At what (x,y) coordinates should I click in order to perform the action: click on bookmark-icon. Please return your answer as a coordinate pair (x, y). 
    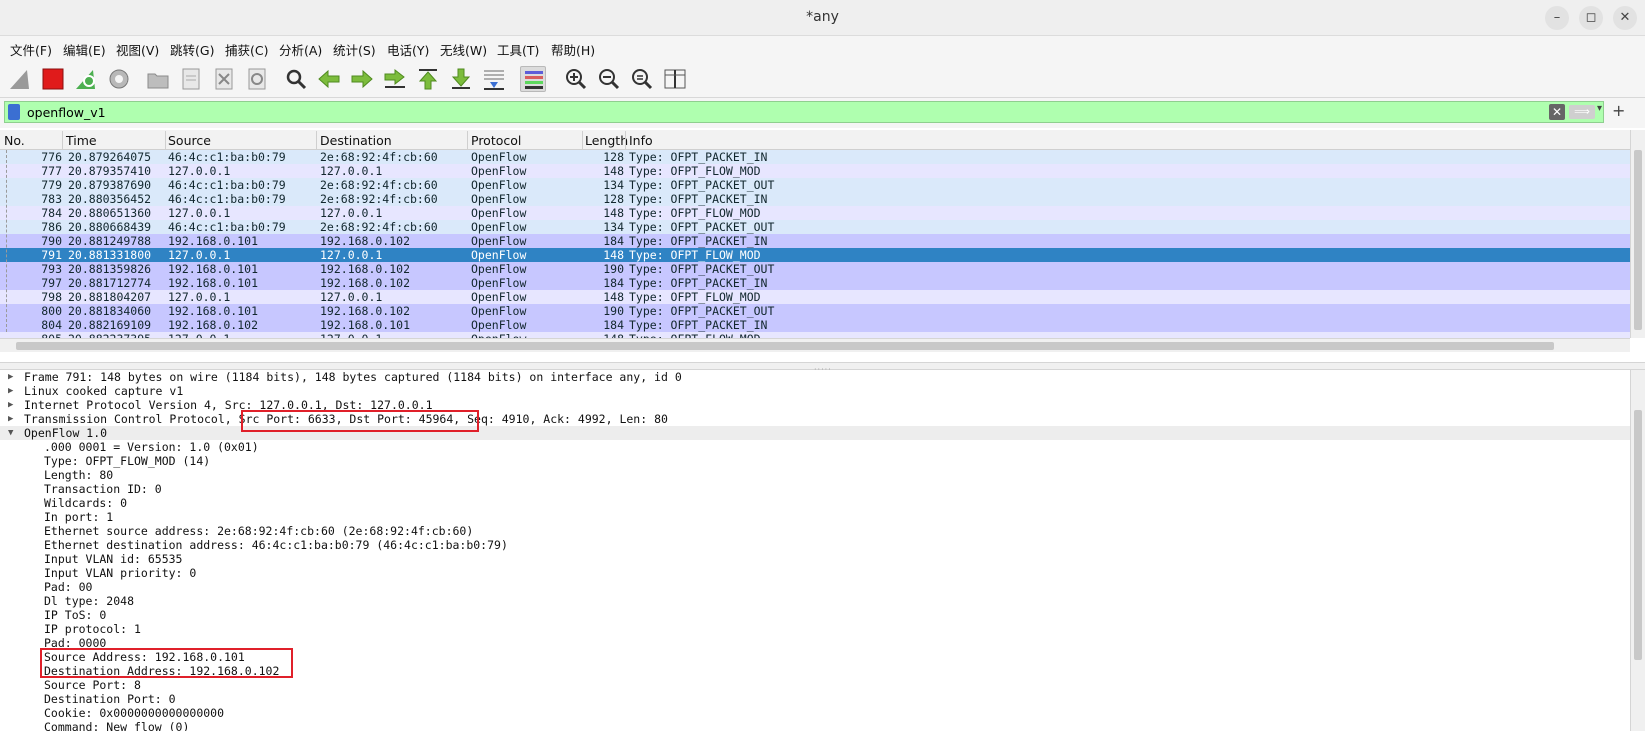
    Looking at the image, I should click on (14, 112).